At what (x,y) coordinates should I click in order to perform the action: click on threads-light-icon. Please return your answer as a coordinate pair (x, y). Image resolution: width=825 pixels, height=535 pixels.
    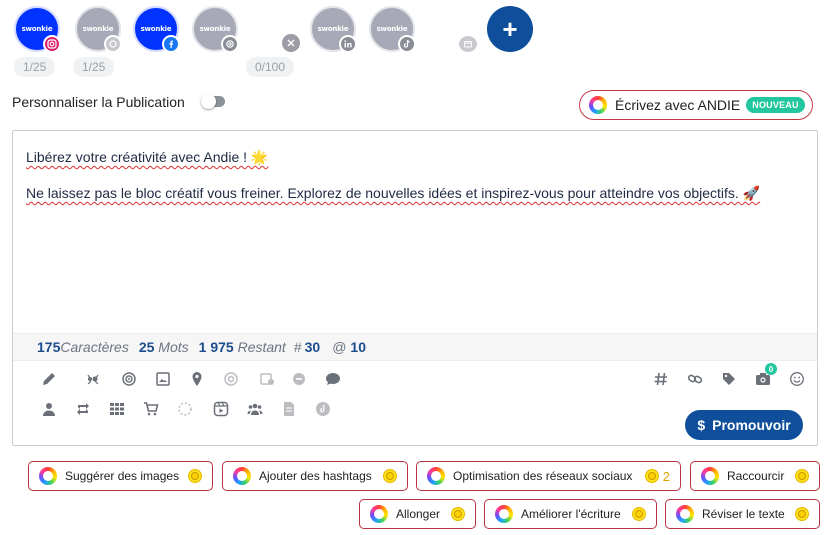
    Looking at the image, I should click on (113, 44).